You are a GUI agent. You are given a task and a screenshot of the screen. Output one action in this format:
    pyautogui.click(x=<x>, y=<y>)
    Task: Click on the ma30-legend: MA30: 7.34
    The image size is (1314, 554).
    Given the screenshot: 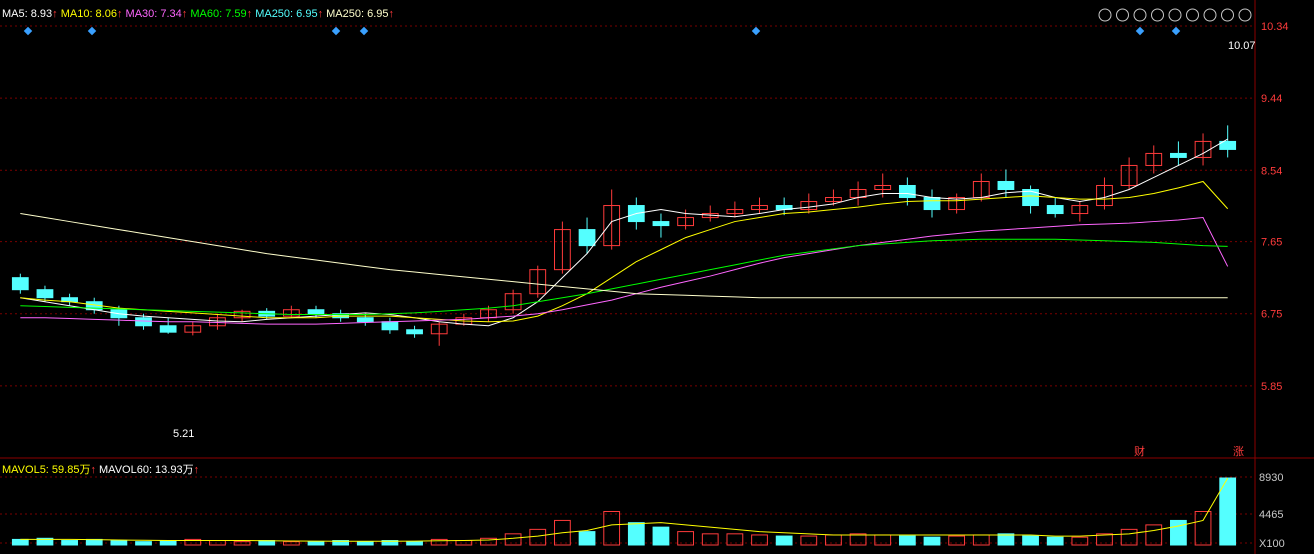 What is the action you would take?
    pyautogui.click(x=153, y=14)
    